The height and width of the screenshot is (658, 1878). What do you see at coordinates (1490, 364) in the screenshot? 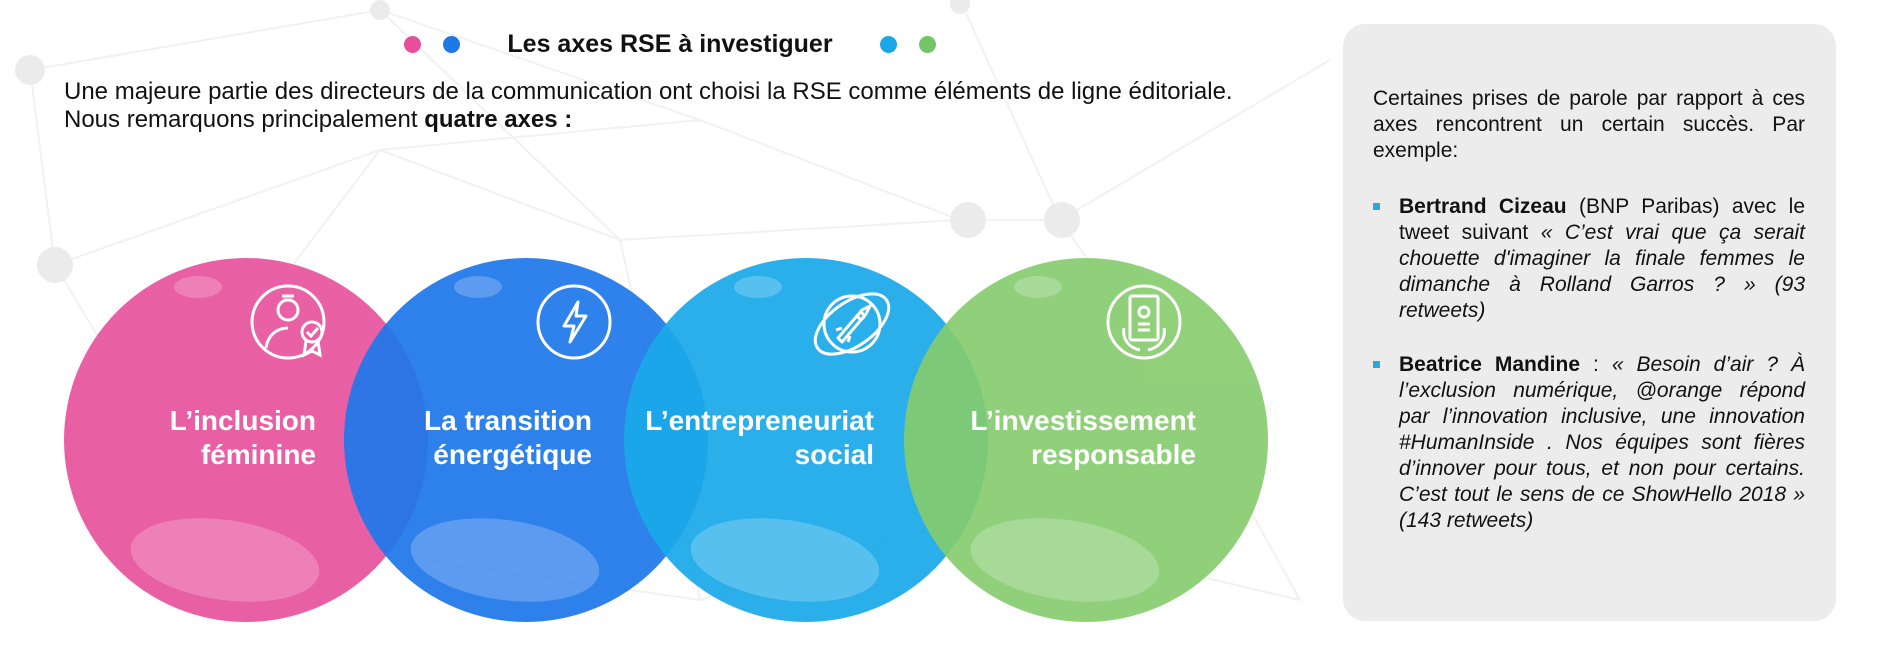
I see `quote-author: Beatrice Mandine` at bounding box center [1490, 364].